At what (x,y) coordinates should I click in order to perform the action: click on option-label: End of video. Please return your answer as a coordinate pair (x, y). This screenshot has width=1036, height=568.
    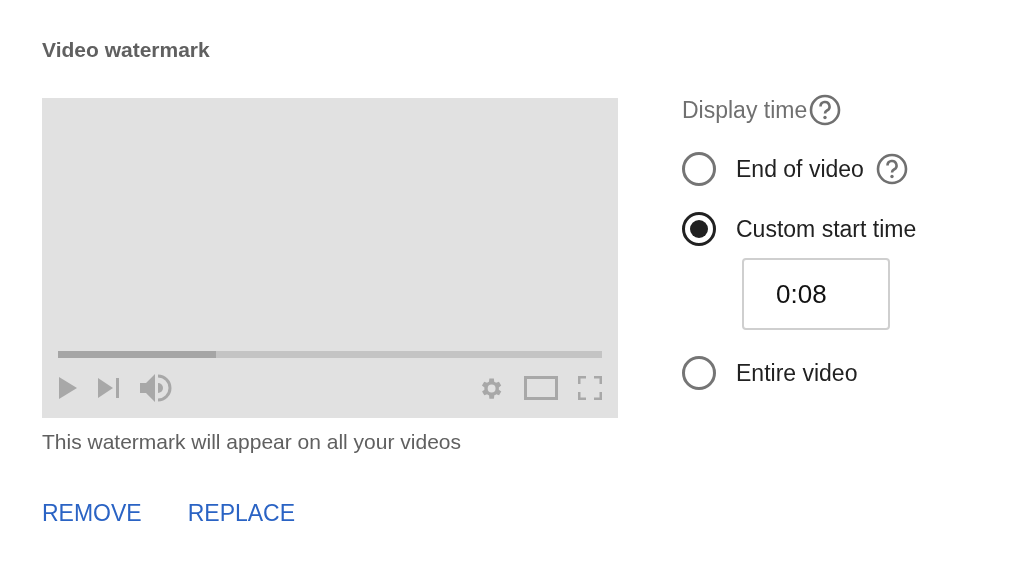
    Looking at the image, I should click on (800, 169).